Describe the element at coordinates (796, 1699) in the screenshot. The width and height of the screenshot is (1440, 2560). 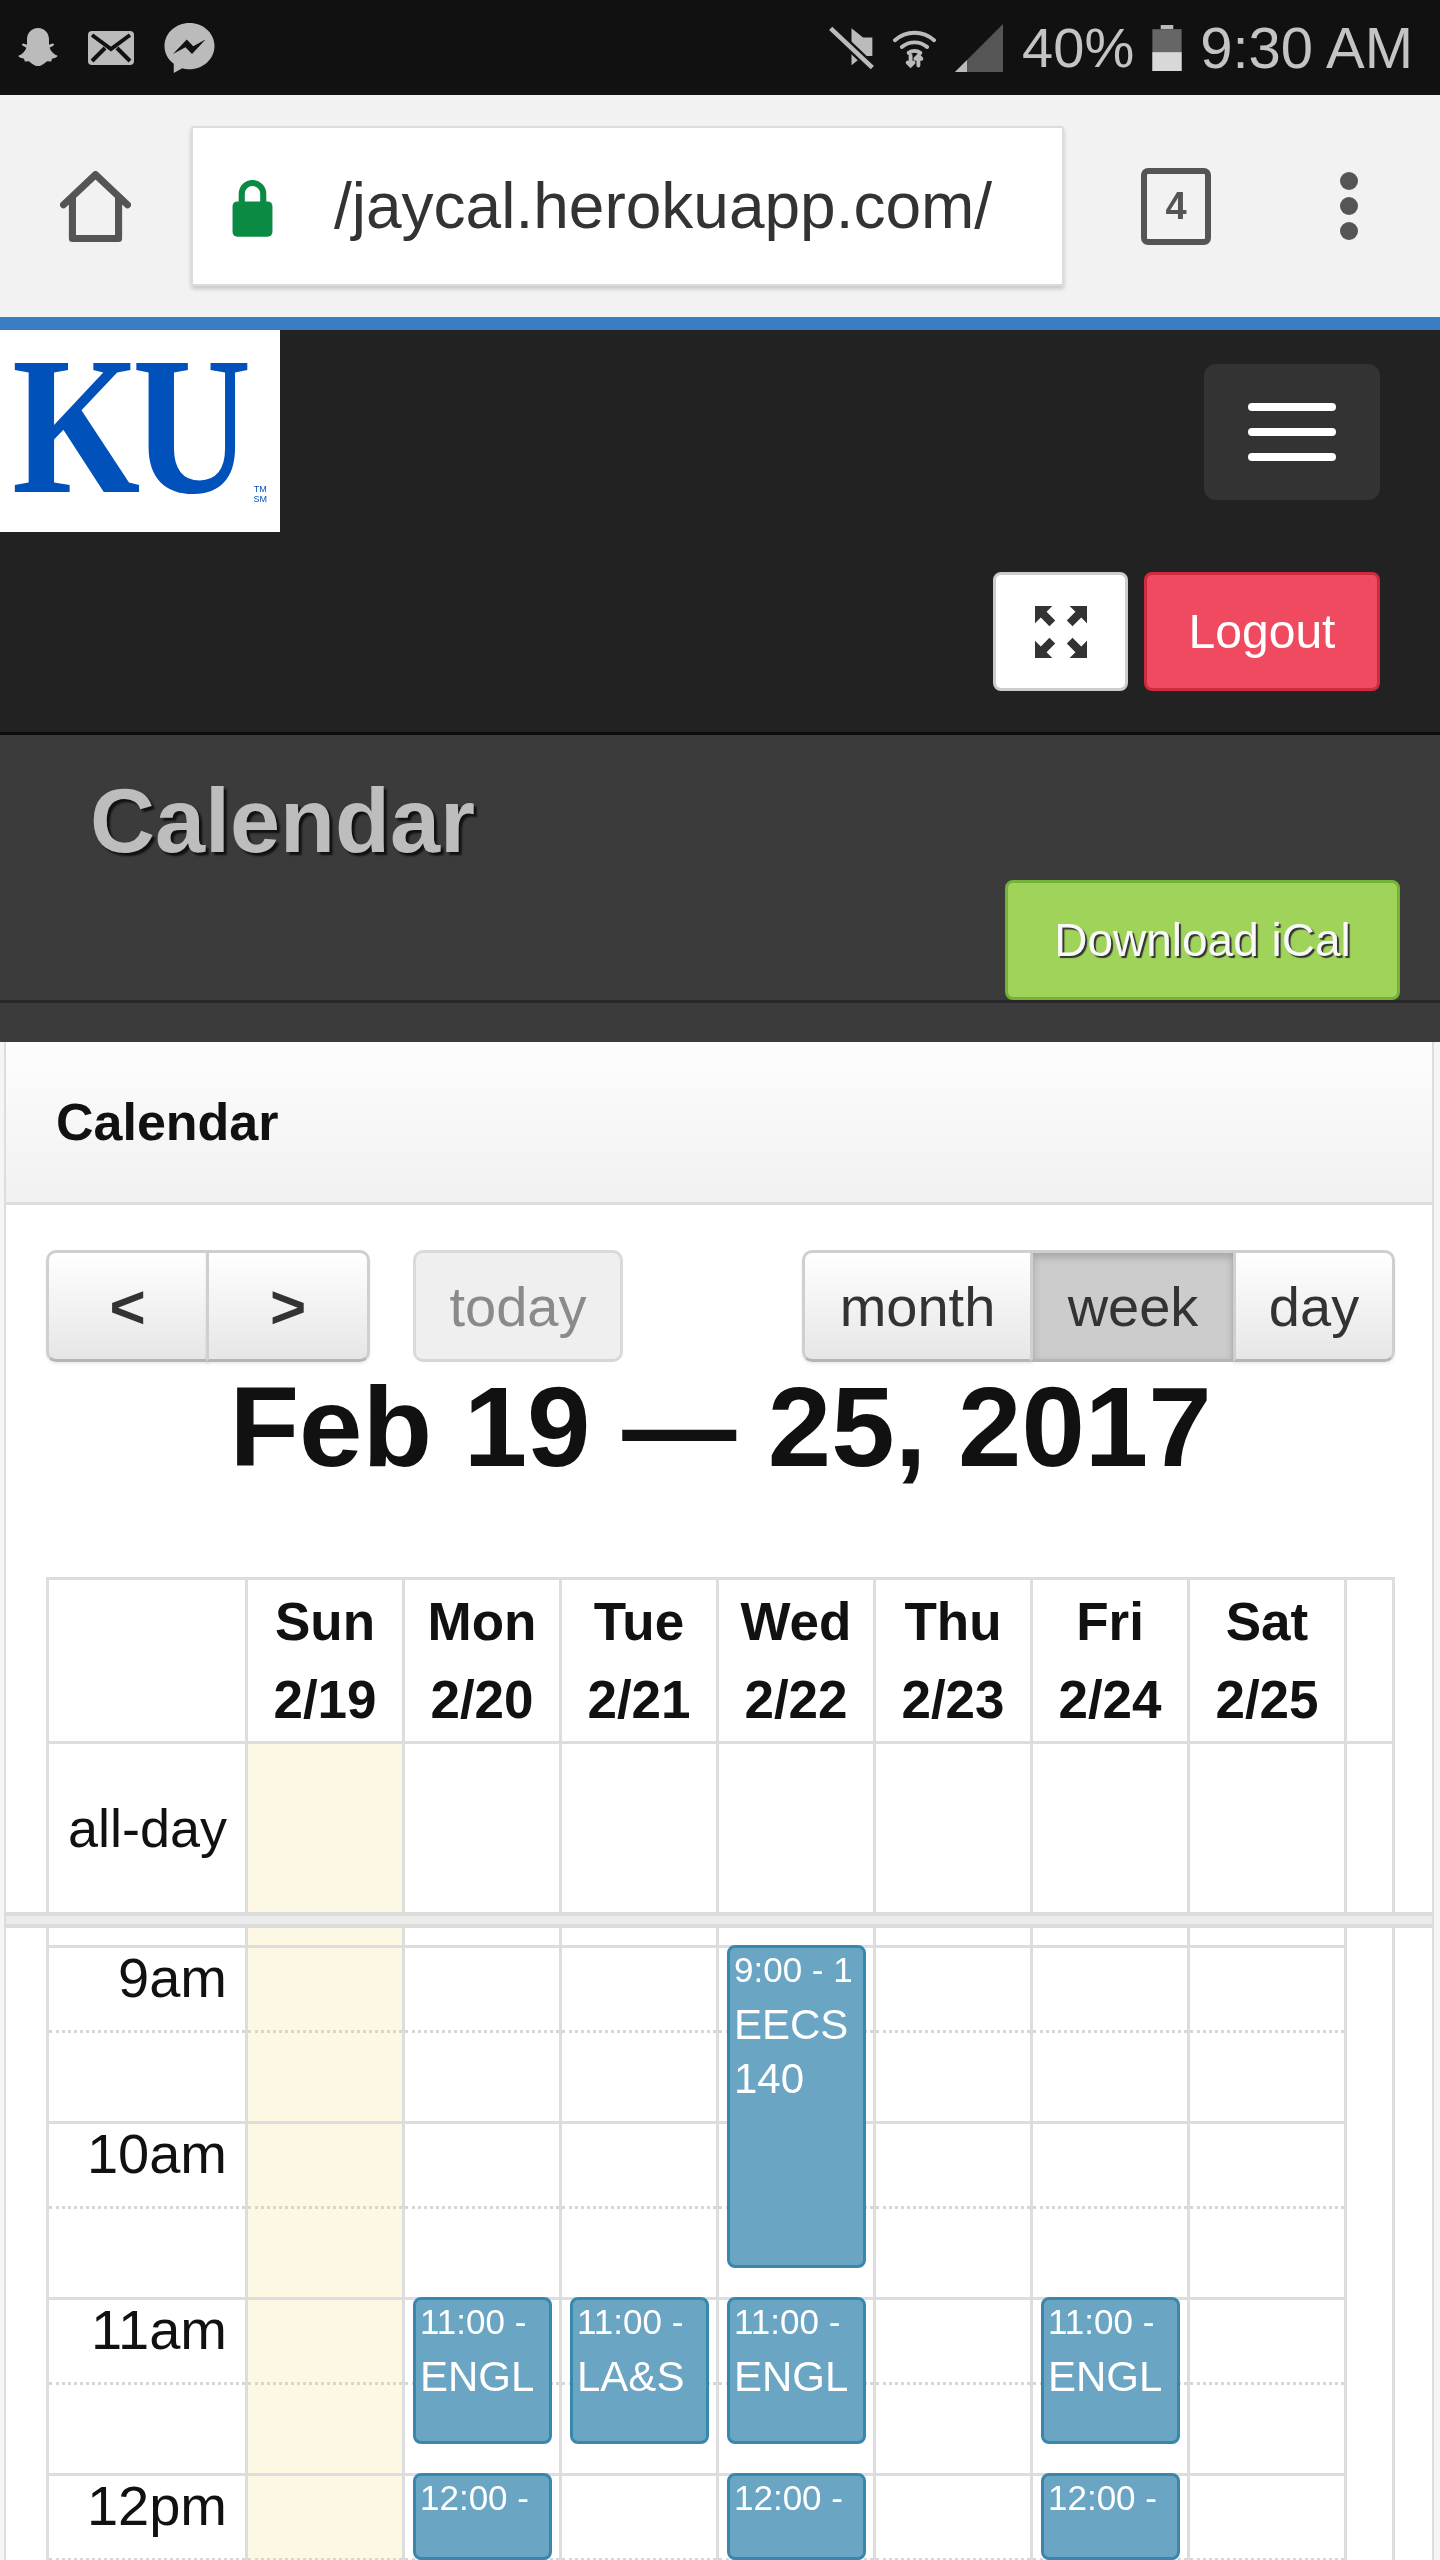
I see `day-date: 2/22` at that location.